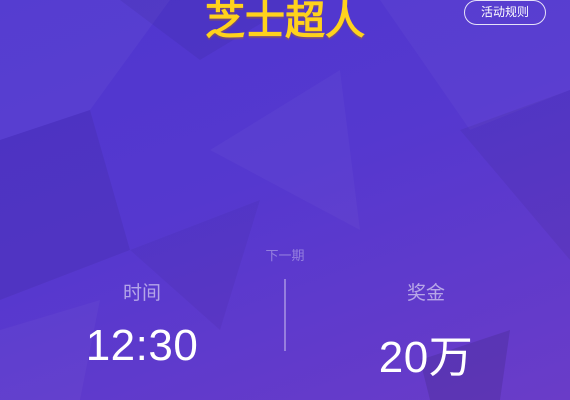 The width and height of the screenshot is (570, 400). Describe the element at coordinates (285, 315) in the screenshot. I see `section-divider` at that location.